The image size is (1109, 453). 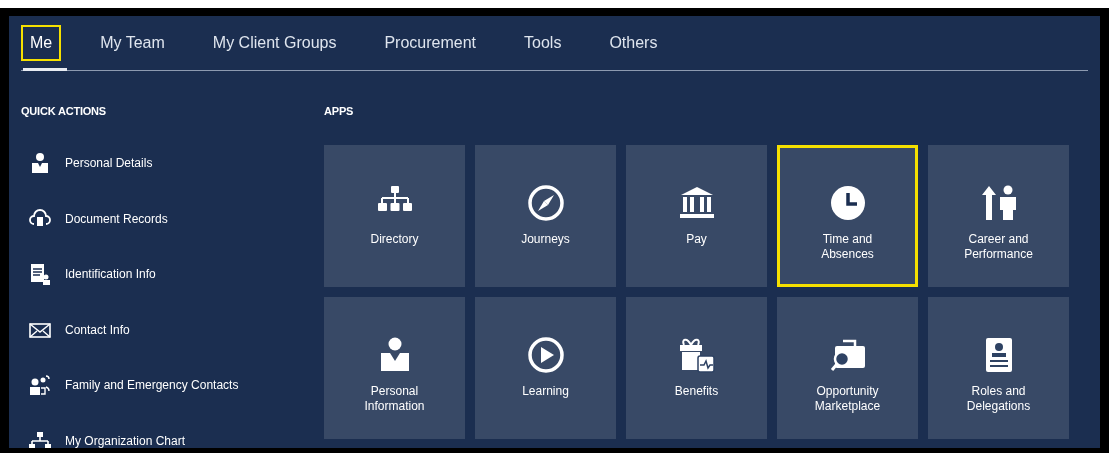 I want to click on app-tile: Benefits, so click(x=696, y=367).